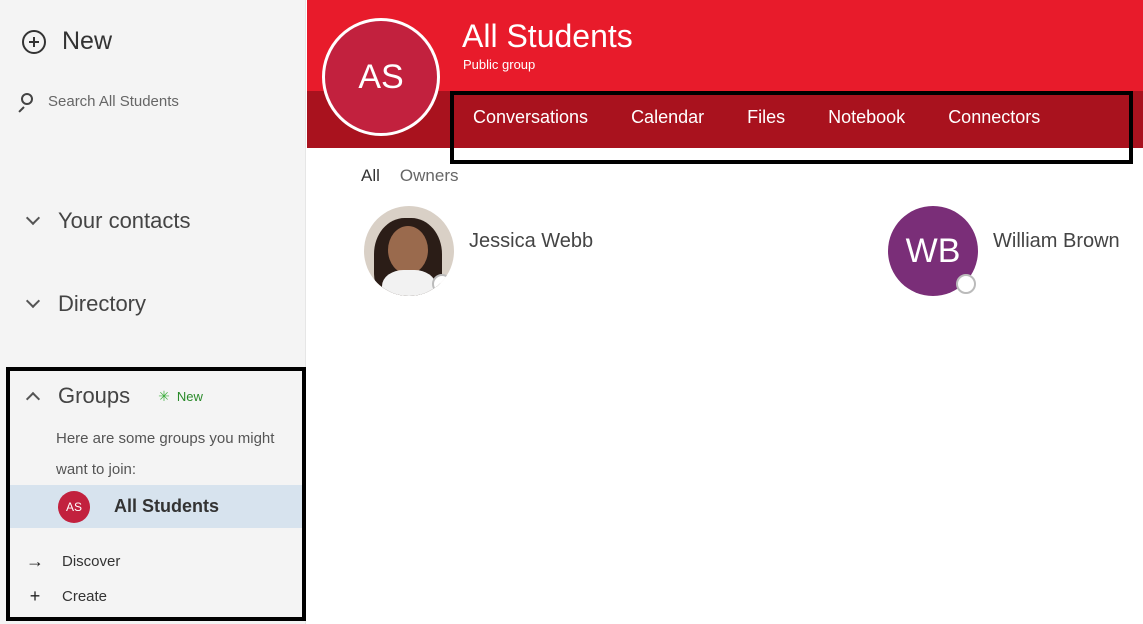  Describe the element at coordinates (94, 395) in the screenshot. I see `groups-label: Groups` at that location.